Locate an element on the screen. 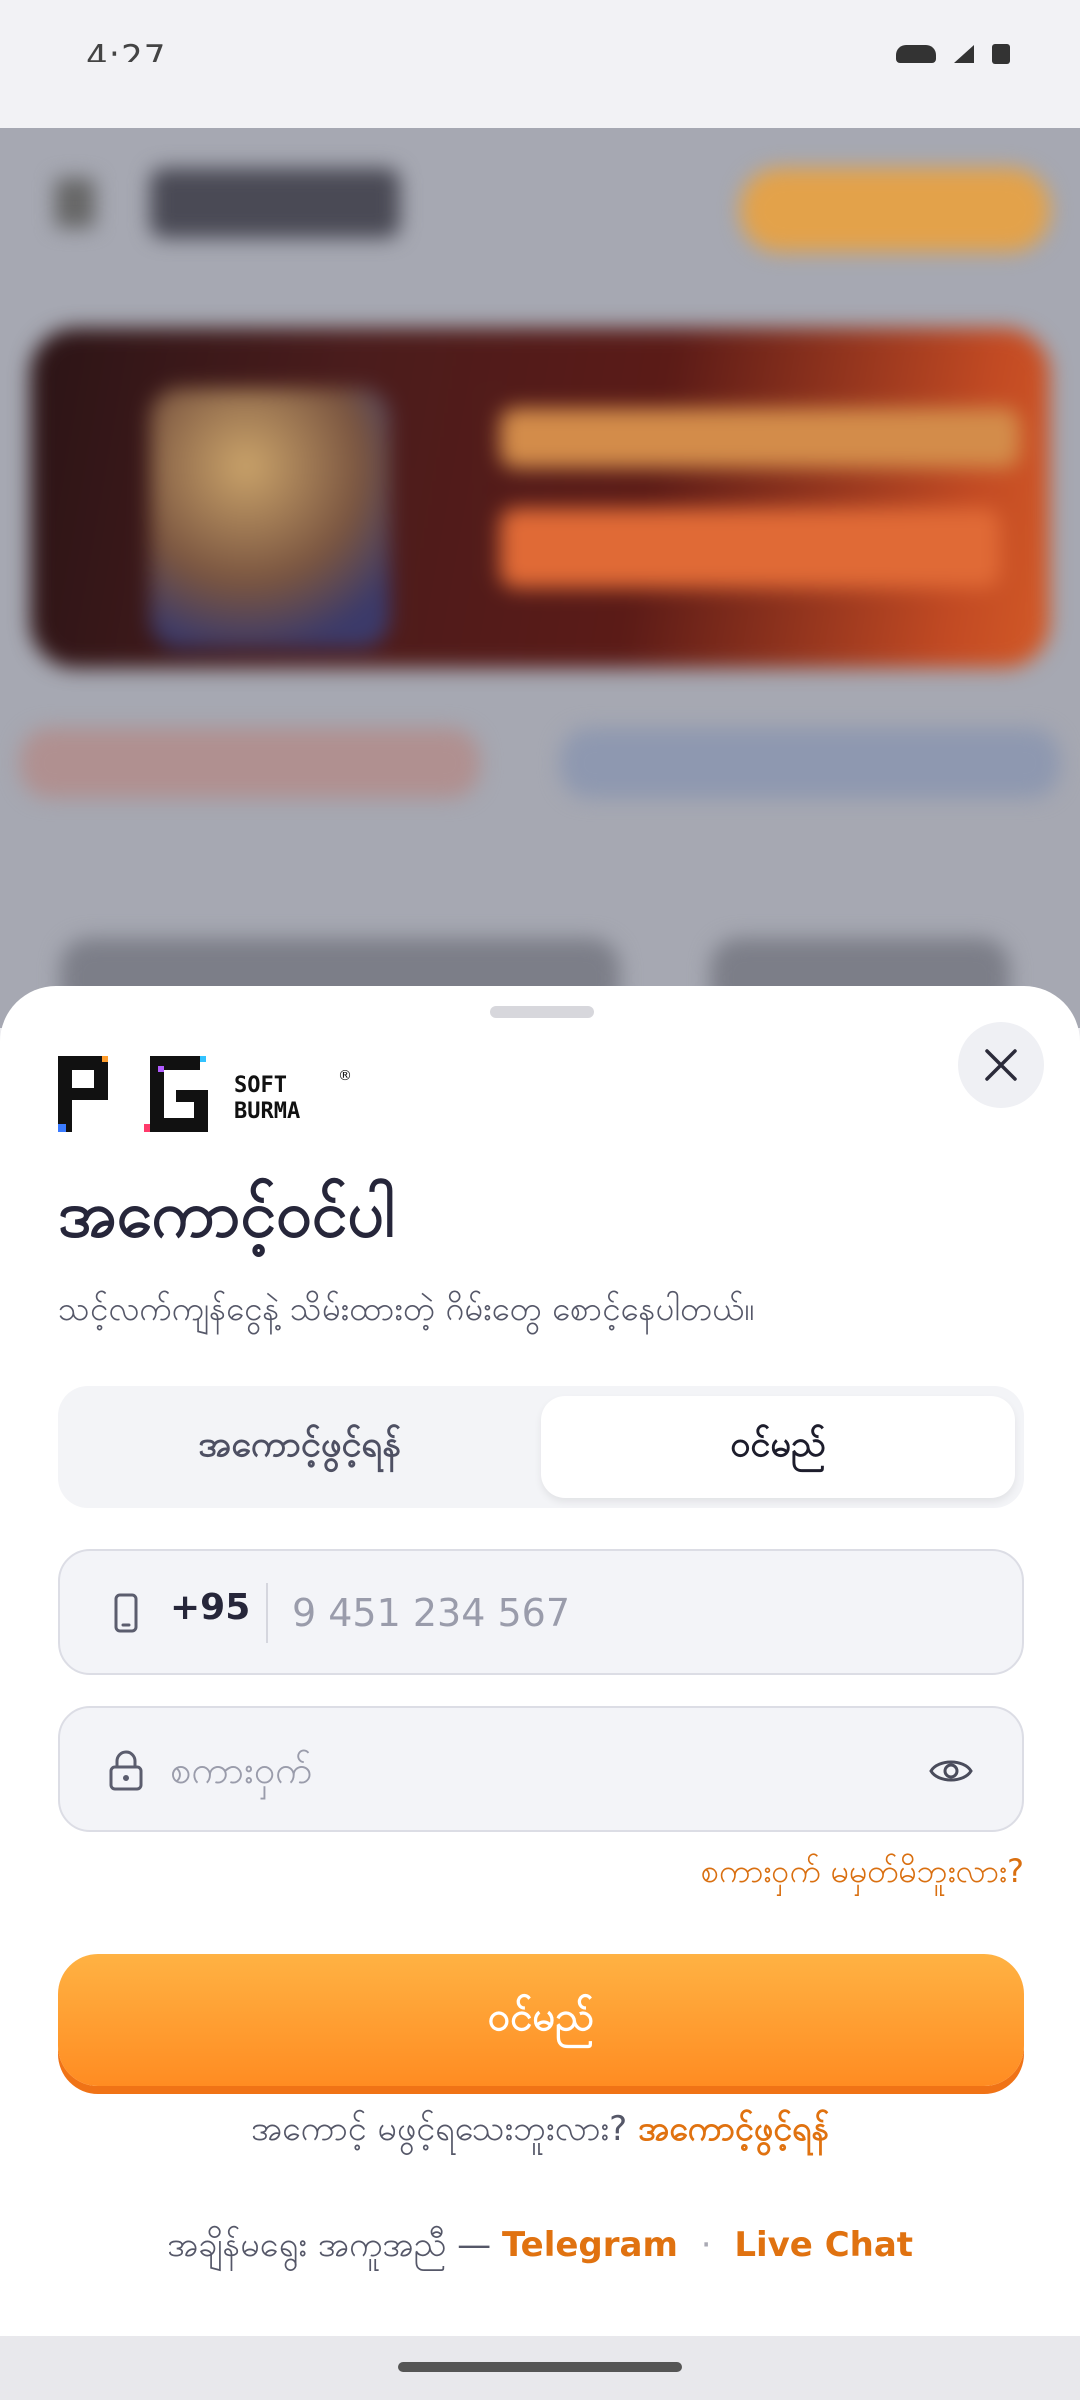 The width and height of the screenshot is (1080, 2400). status-icons is located at coordinates (953, 54).